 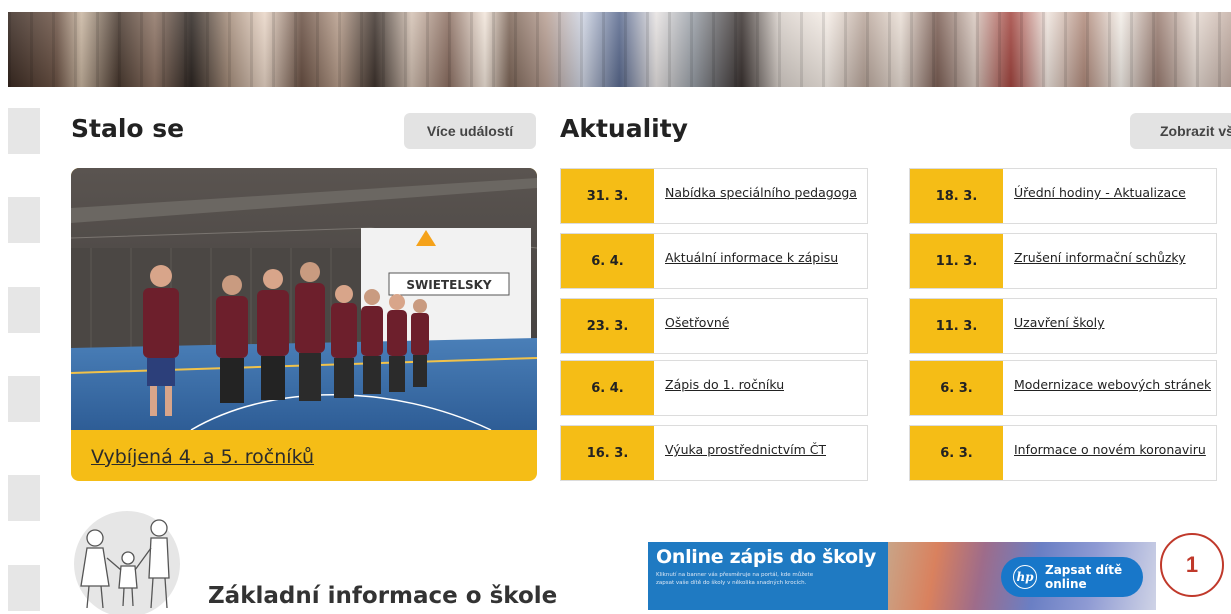 I want to click on news-heading: Aktuality, so click(x=624, y=128).